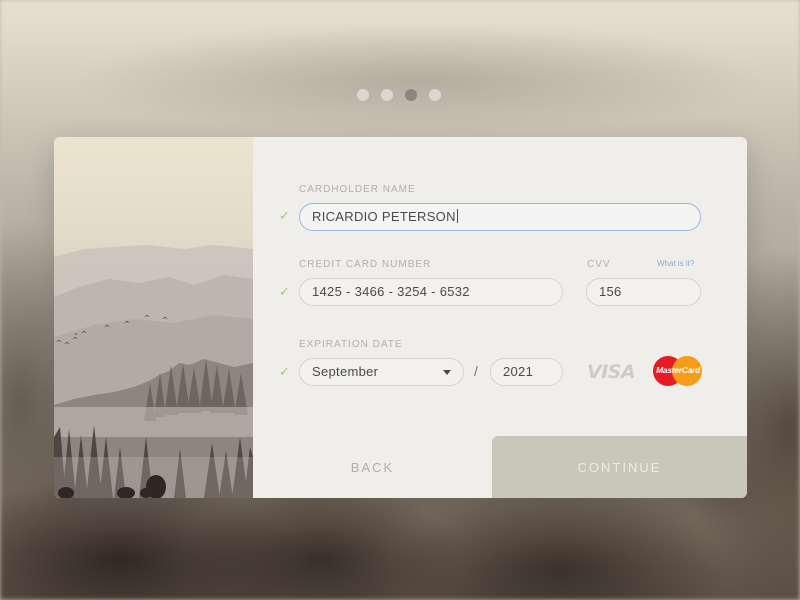 The width and height of the screenshot is (800, 600). What do you see at coordinates (351, 344) in the screenshot?
I see `expiration-date-label: EXPIRATION DATE` at bounding box center [351, 344].